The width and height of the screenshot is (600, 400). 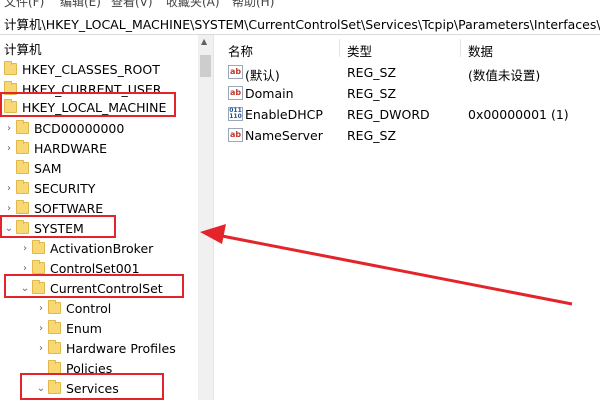 What do you see at coordinates (284, 114) in the screenshot?
I see `value-name: EnableDHCP` at bounding box center [284, 114].